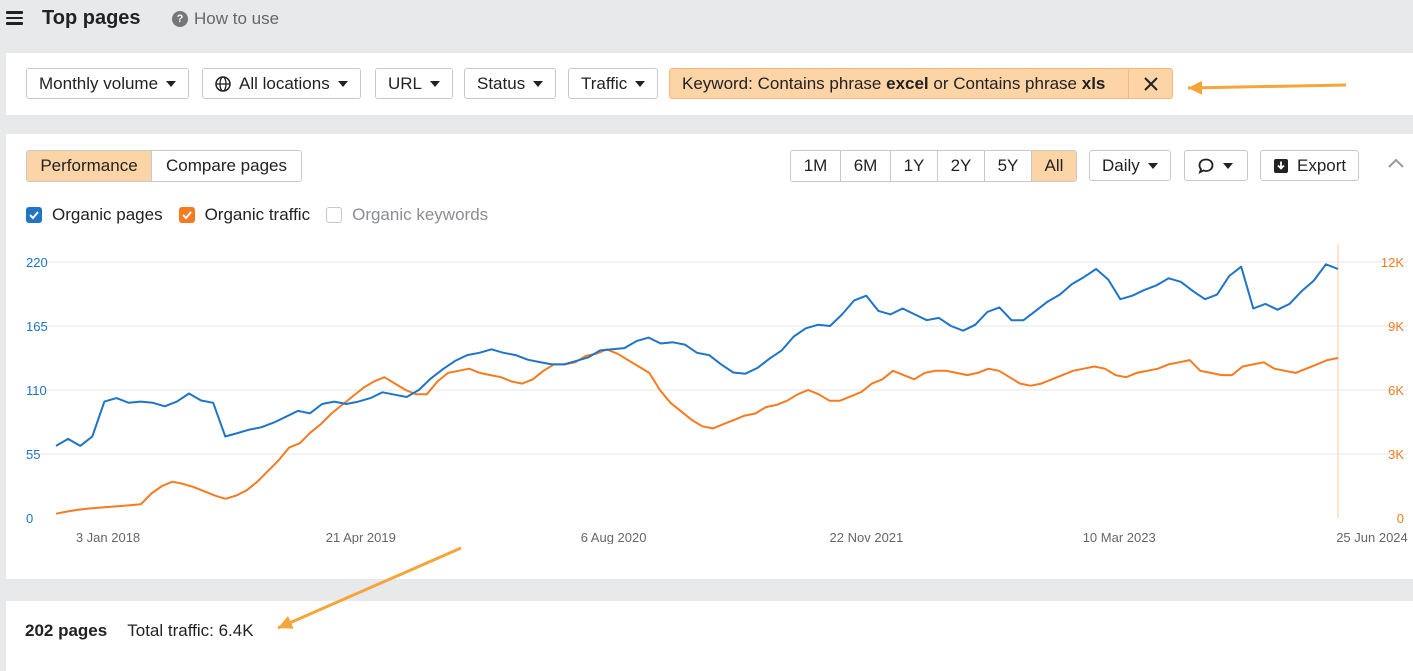  I want to click on tab-compare-pages: Compare pages, so click(226, 166).